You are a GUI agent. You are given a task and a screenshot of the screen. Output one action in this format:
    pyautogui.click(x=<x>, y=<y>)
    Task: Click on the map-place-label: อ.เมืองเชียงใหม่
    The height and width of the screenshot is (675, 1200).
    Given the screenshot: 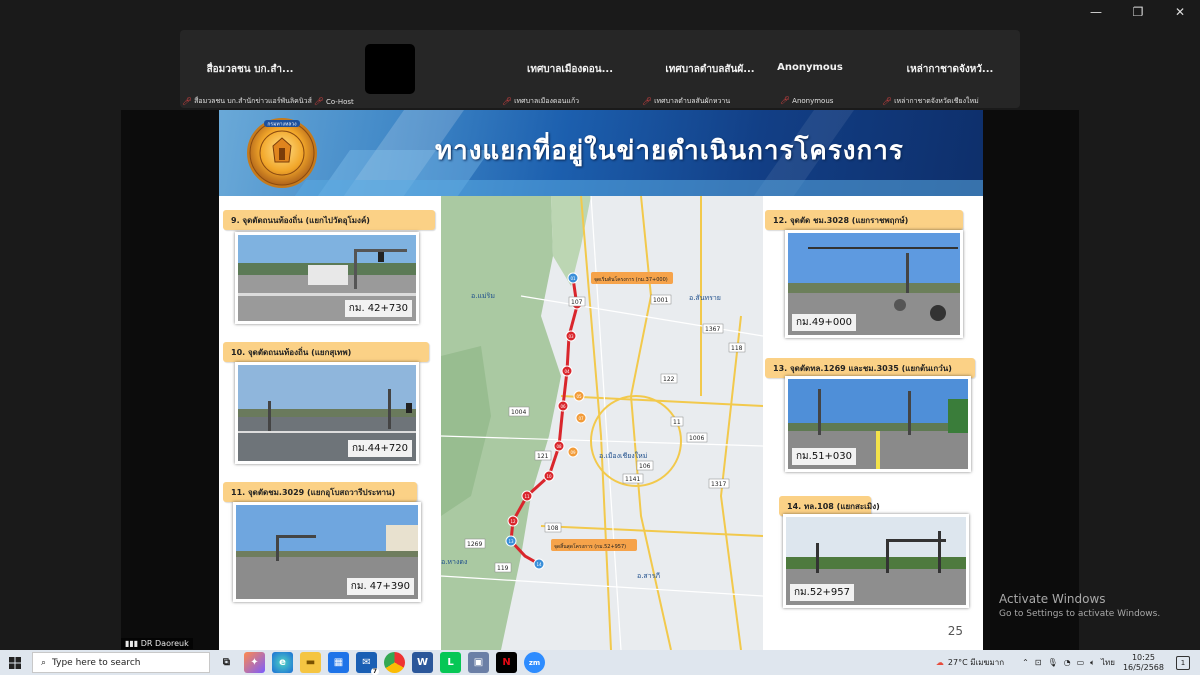 What is the action you would take?
    pyautogui.click(x=623, y=455)
    